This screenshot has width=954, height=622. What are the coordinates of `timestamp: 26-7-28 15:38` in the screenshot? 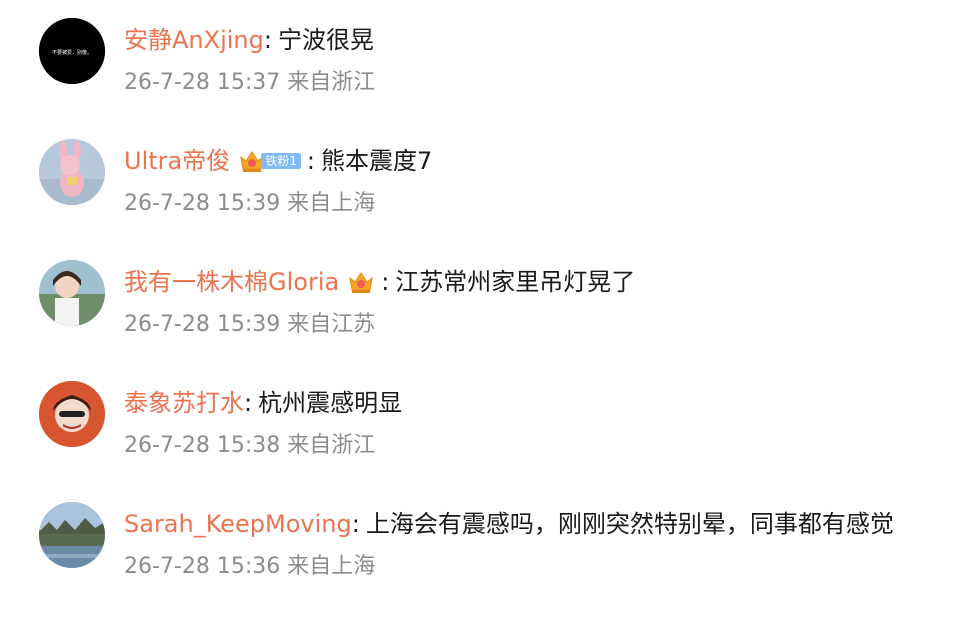 It's located at (202, 445).